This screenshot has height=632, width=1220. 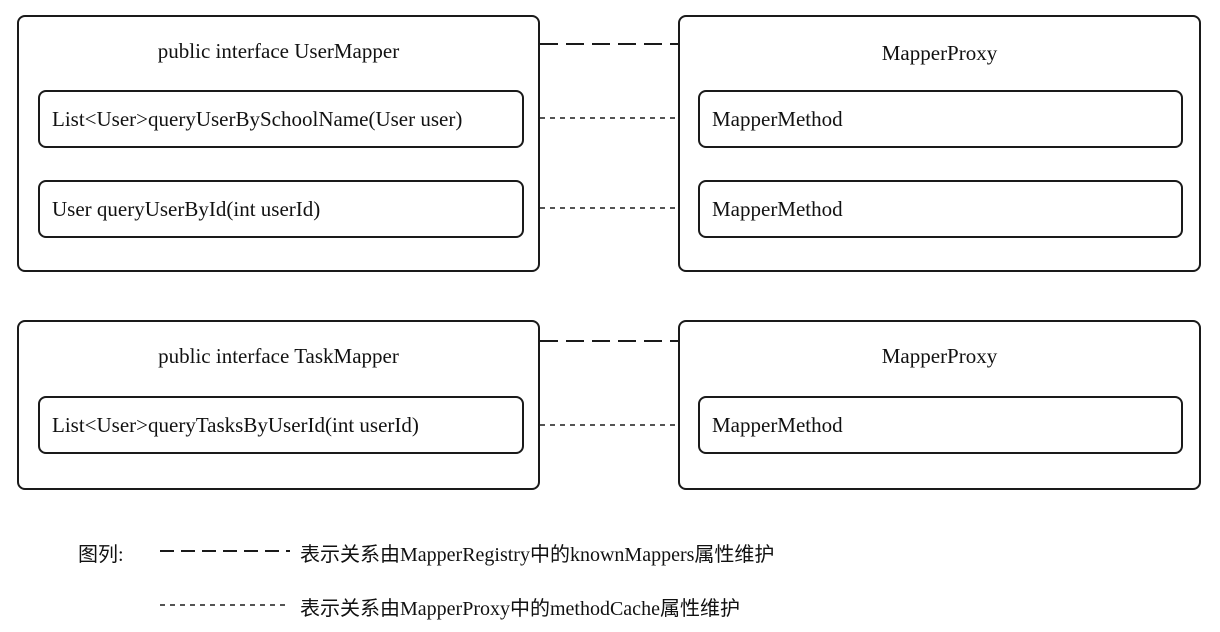 What do you see at coordinates (520, 609) in the screenshot?
I see `legend-short-dash-text: 表示关系由MapperProxy中的methodCache属性维护` at bounding box center [520, 609].